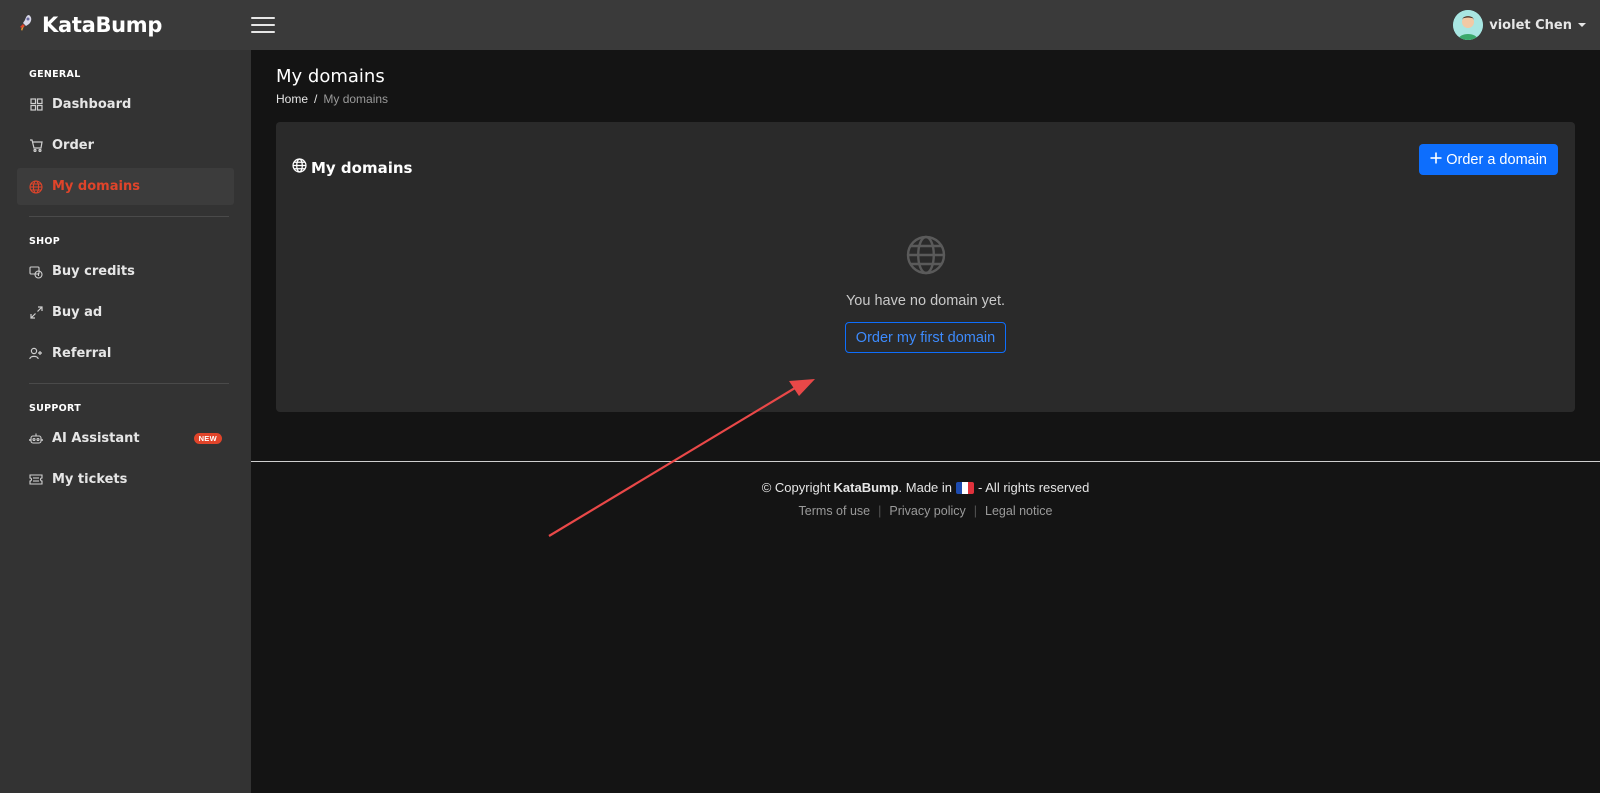 The height and width of the screenshot is (793, 1600). I want to click on brand-logo: KataBump, so click(125, 25).